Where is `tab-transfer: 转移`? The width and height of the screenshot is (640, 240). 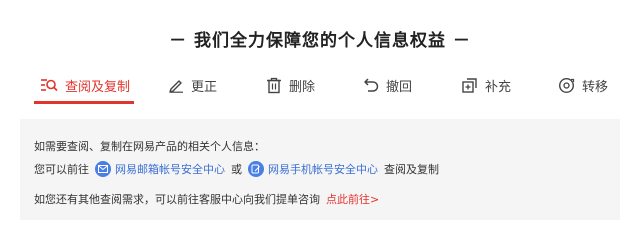 tab-transfer: 转移 is located at coordinates (583, 85).